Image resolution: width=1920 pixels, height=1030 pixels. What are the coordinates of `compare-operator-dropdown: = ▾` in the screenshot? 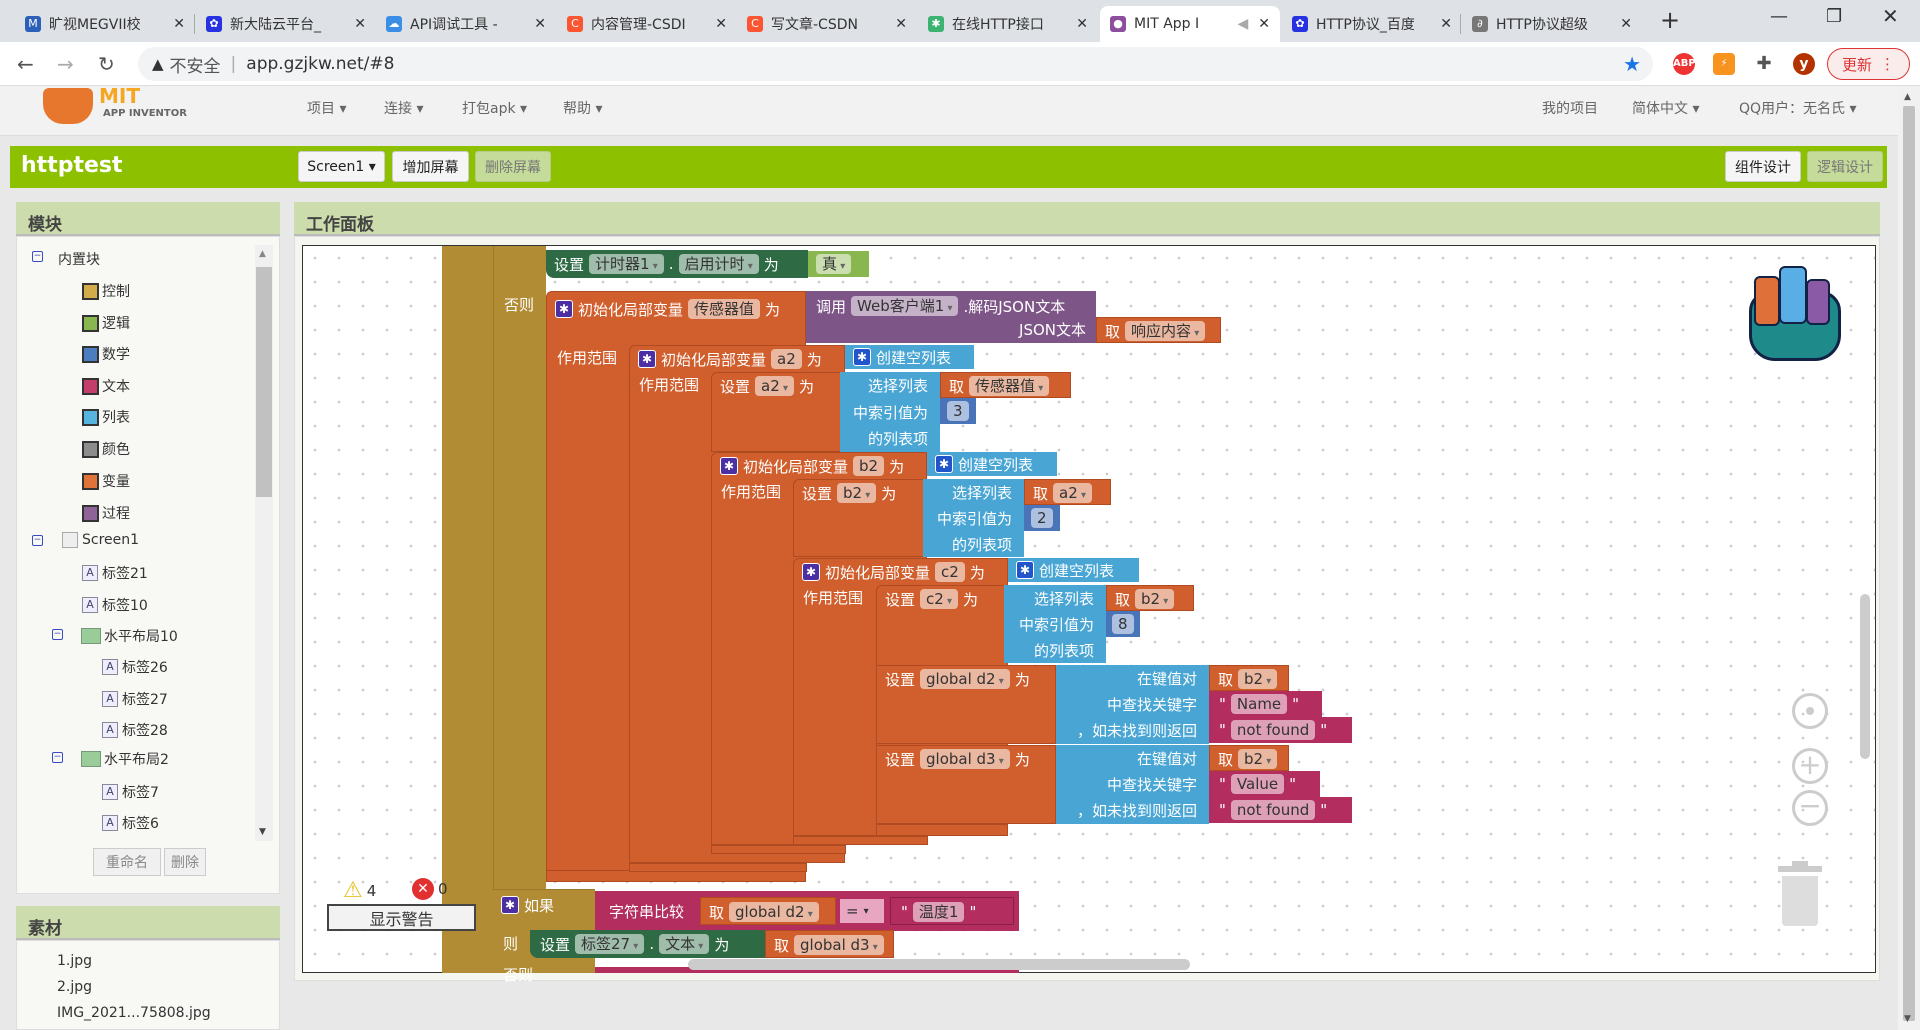 It's located at (862, 911).